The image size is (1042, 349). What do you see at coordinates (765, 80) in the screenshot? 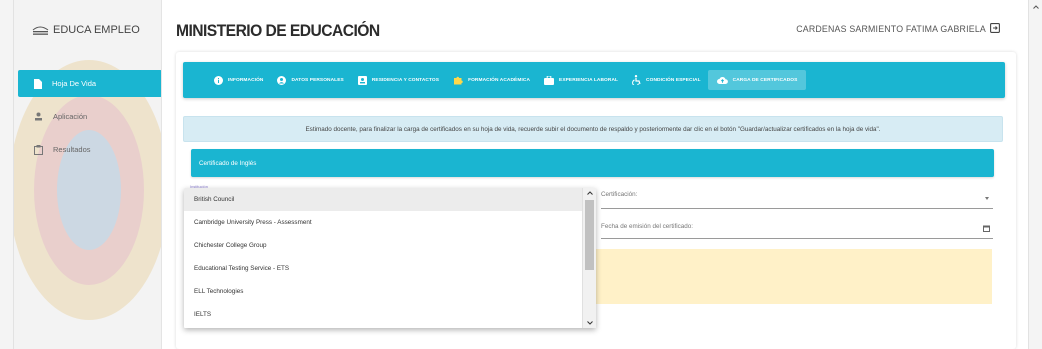
I see `tab-label: CARGA DE CERTIFICADOS` at bounding box center [765, 80].